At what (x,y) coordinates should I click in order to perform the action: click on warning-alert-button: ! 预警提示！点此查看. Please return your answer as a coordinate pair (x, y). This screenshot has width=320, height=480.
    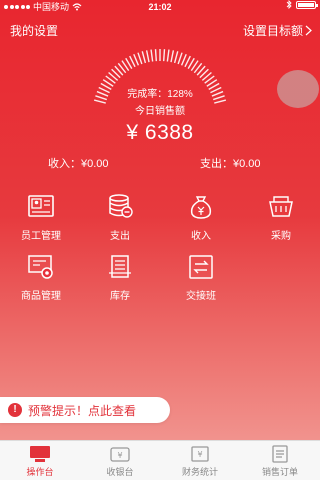
    Looking at the image, I should click on (85, 410).